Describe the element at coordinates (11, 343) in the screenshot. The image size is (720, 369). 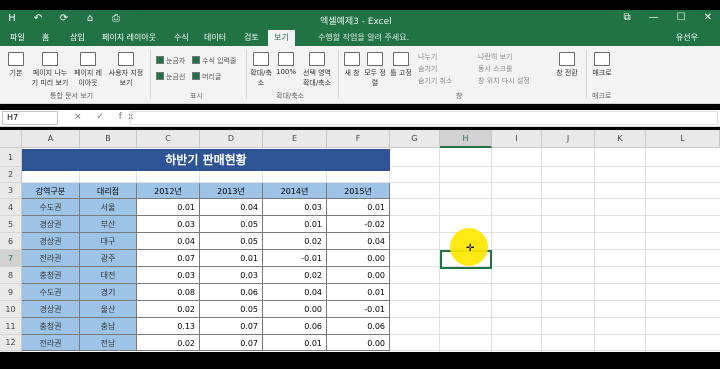
I see `row-header-12: 12` at that location.